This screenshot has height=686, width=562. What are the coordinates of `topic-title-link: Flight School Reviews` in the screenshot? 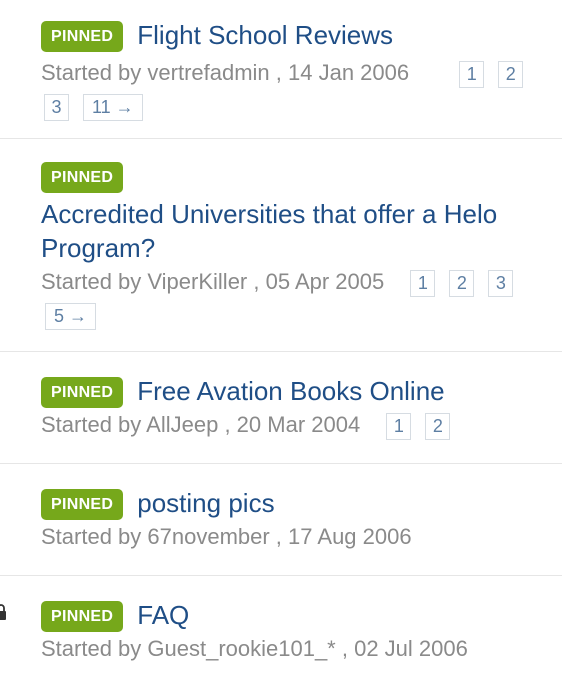 It's located at (265, 35).